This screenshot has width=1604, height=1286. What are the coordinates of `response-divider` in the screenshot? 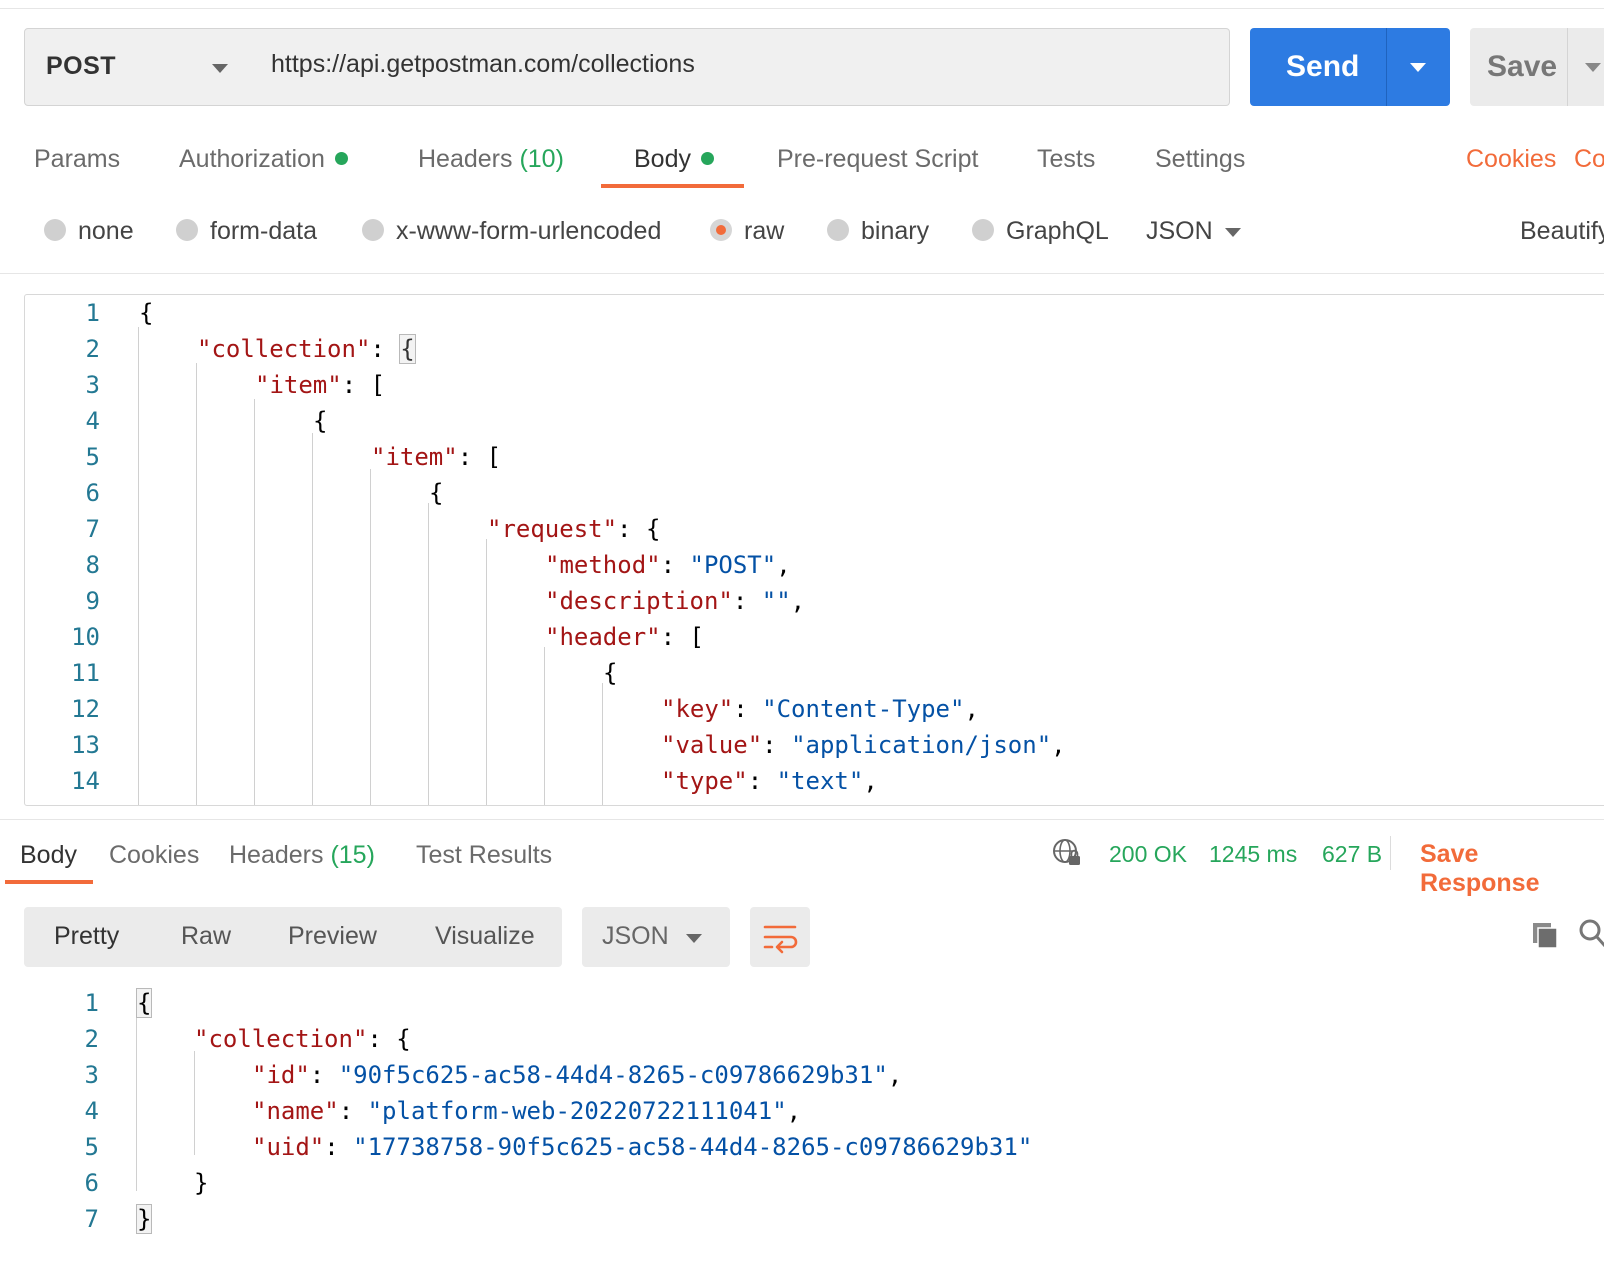 It's located at (802, 819).